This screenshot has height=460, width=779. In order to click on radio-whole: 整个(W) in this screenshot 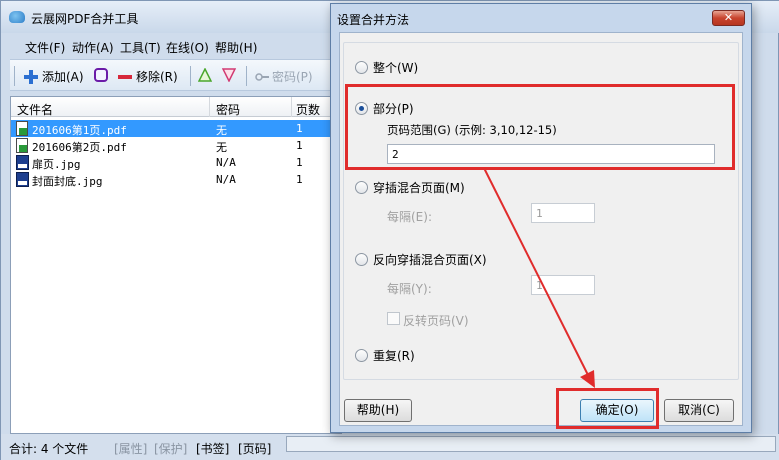, I will do `click(386, 67)`.